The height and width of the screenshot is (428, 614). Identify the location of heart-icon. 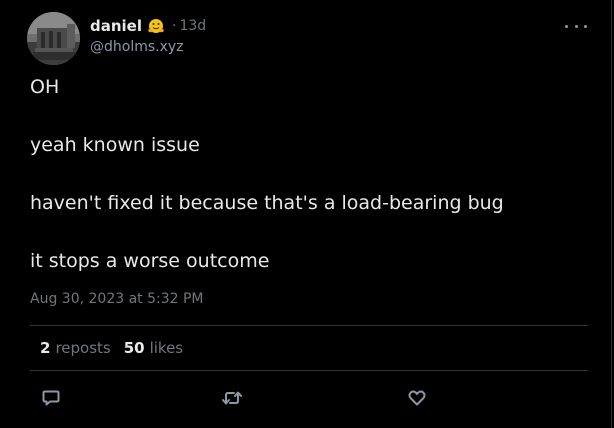
(417, 398).